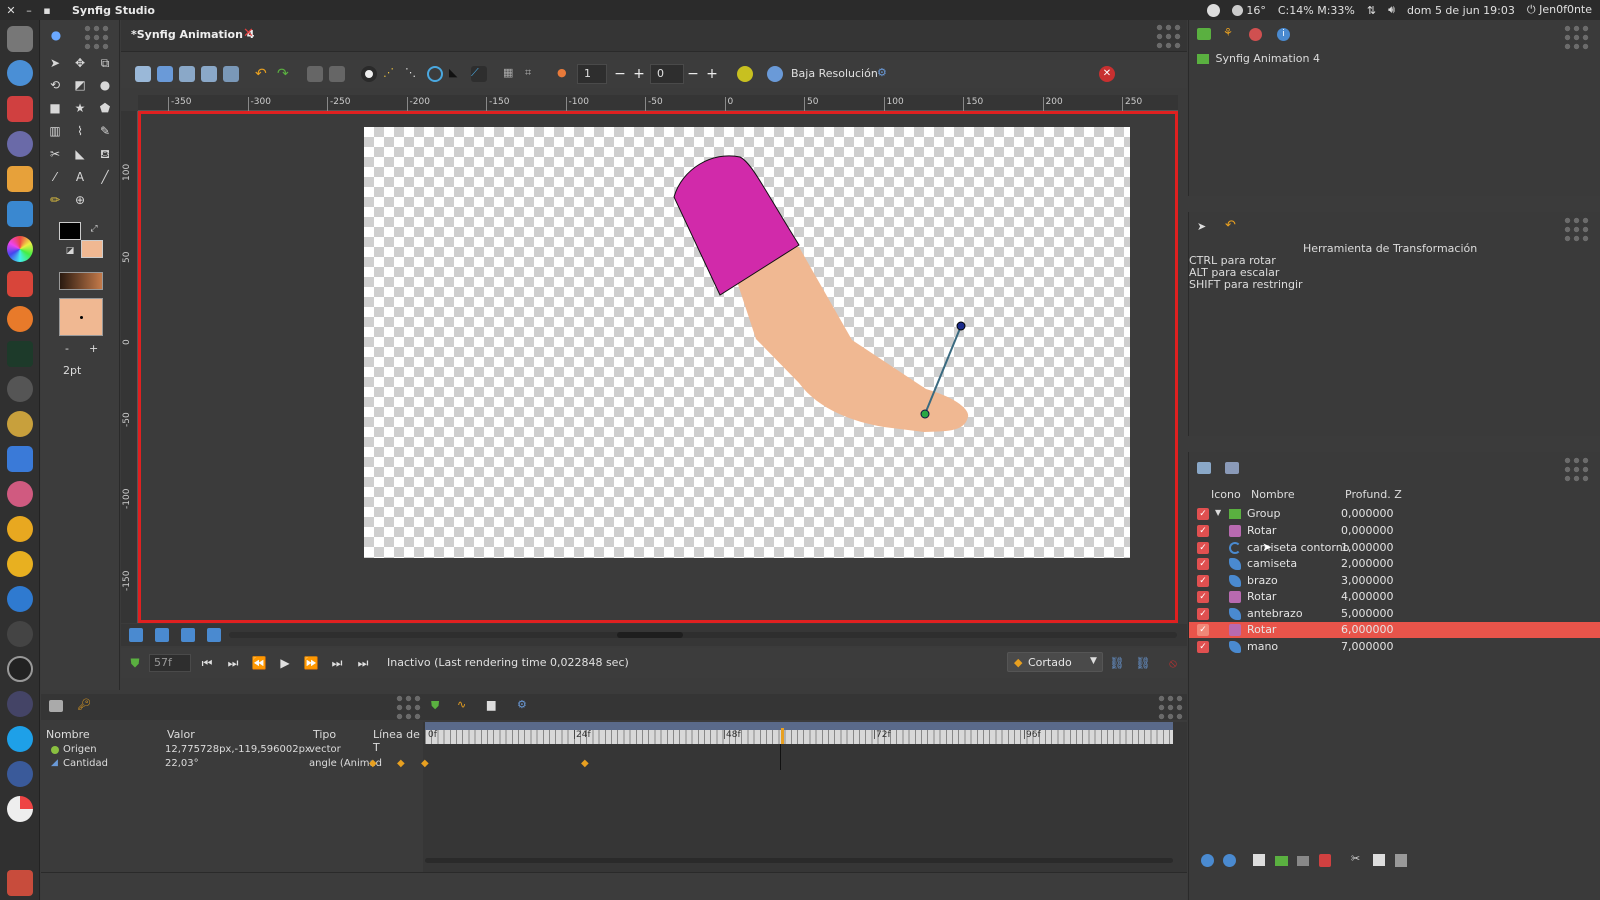 Image resolution: width=1600 pixels, height=900 pixels. I want to click on sets-tab-icon, so click(1232, 468).